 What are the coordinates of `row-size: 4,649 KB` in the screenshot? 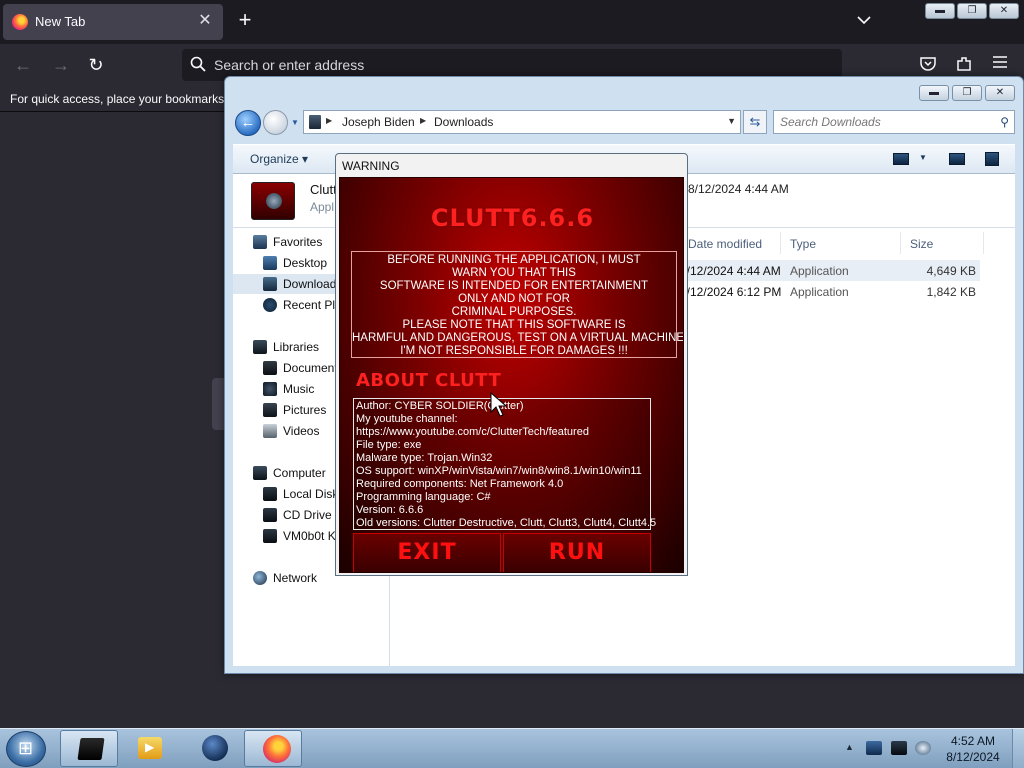 It's located at (951, 271).